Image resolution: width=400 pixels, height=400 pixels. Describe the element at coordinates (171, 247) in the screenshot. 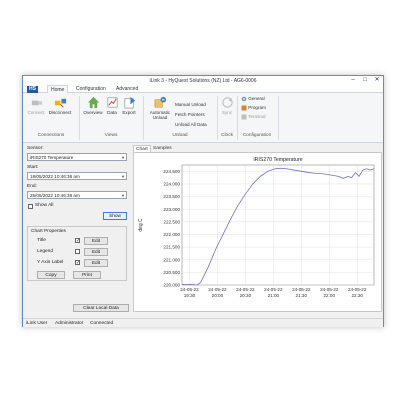

I see `y-tick-label: 221.500` at that location.